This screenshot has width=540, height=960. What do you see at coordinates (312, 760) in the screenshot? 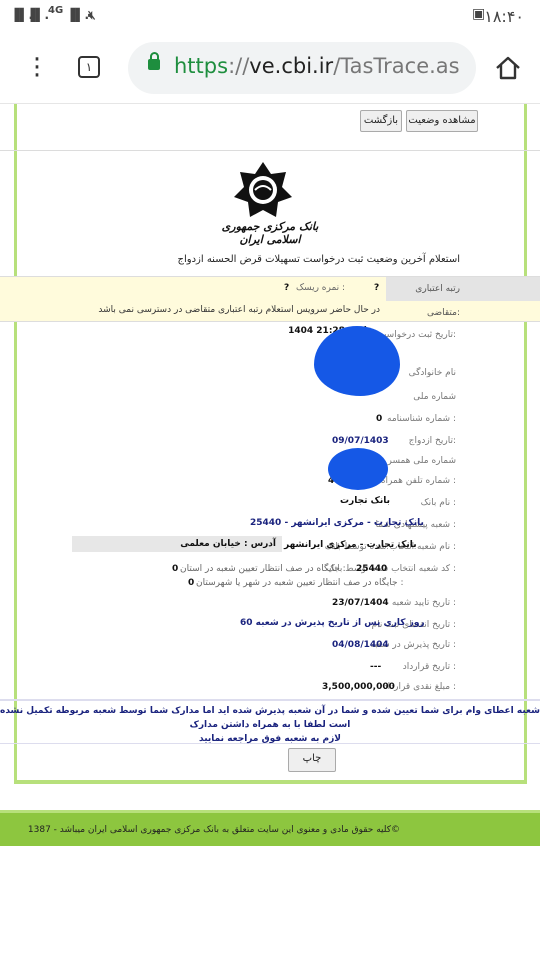
I see `print-button: چاپ` at bounding box center [312, 760].